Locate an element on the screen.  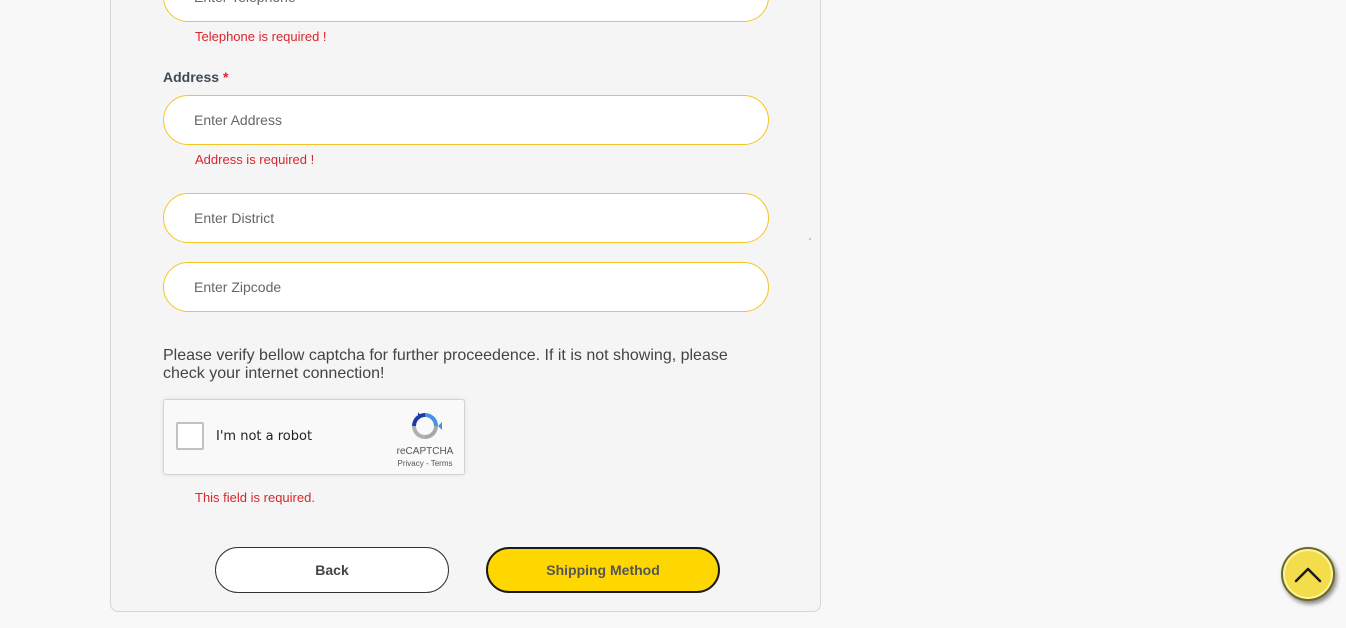
shipping-method-button: Shipping Method is located at coordinates (603, 570).